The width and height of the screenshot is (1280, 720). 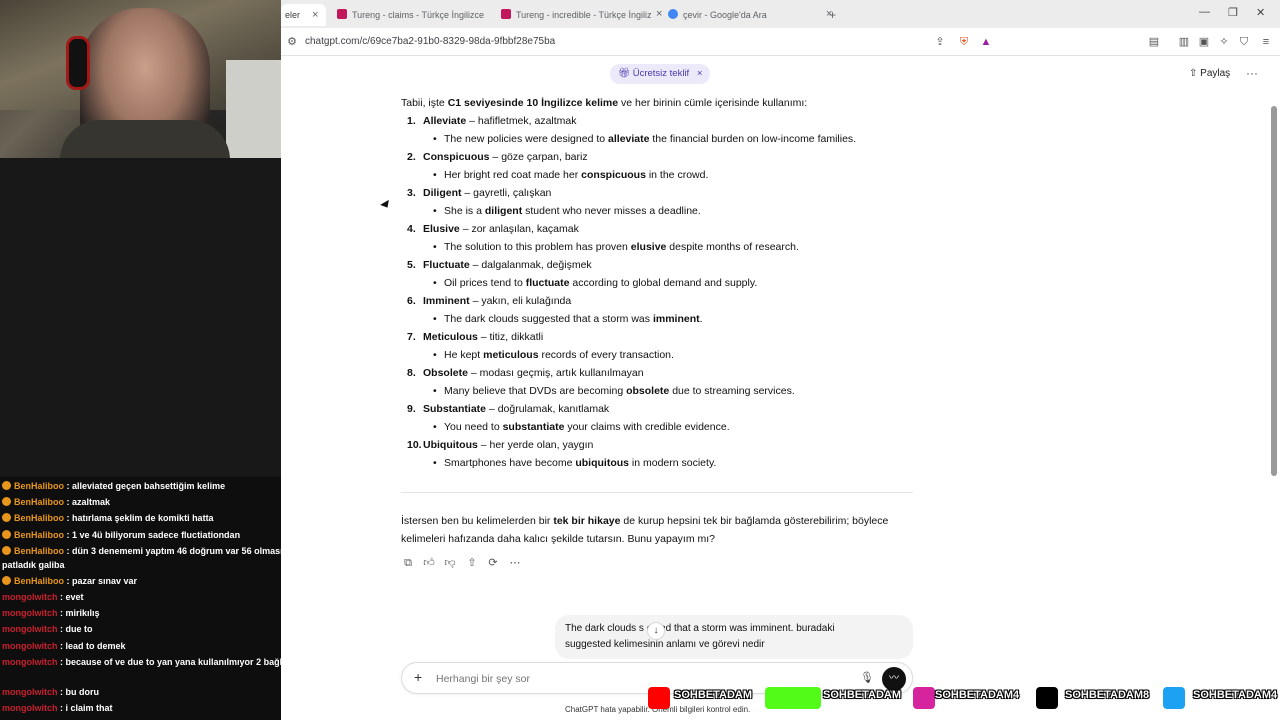 I want to click on chat-text: : bu doru, so click(x=78, y=691).